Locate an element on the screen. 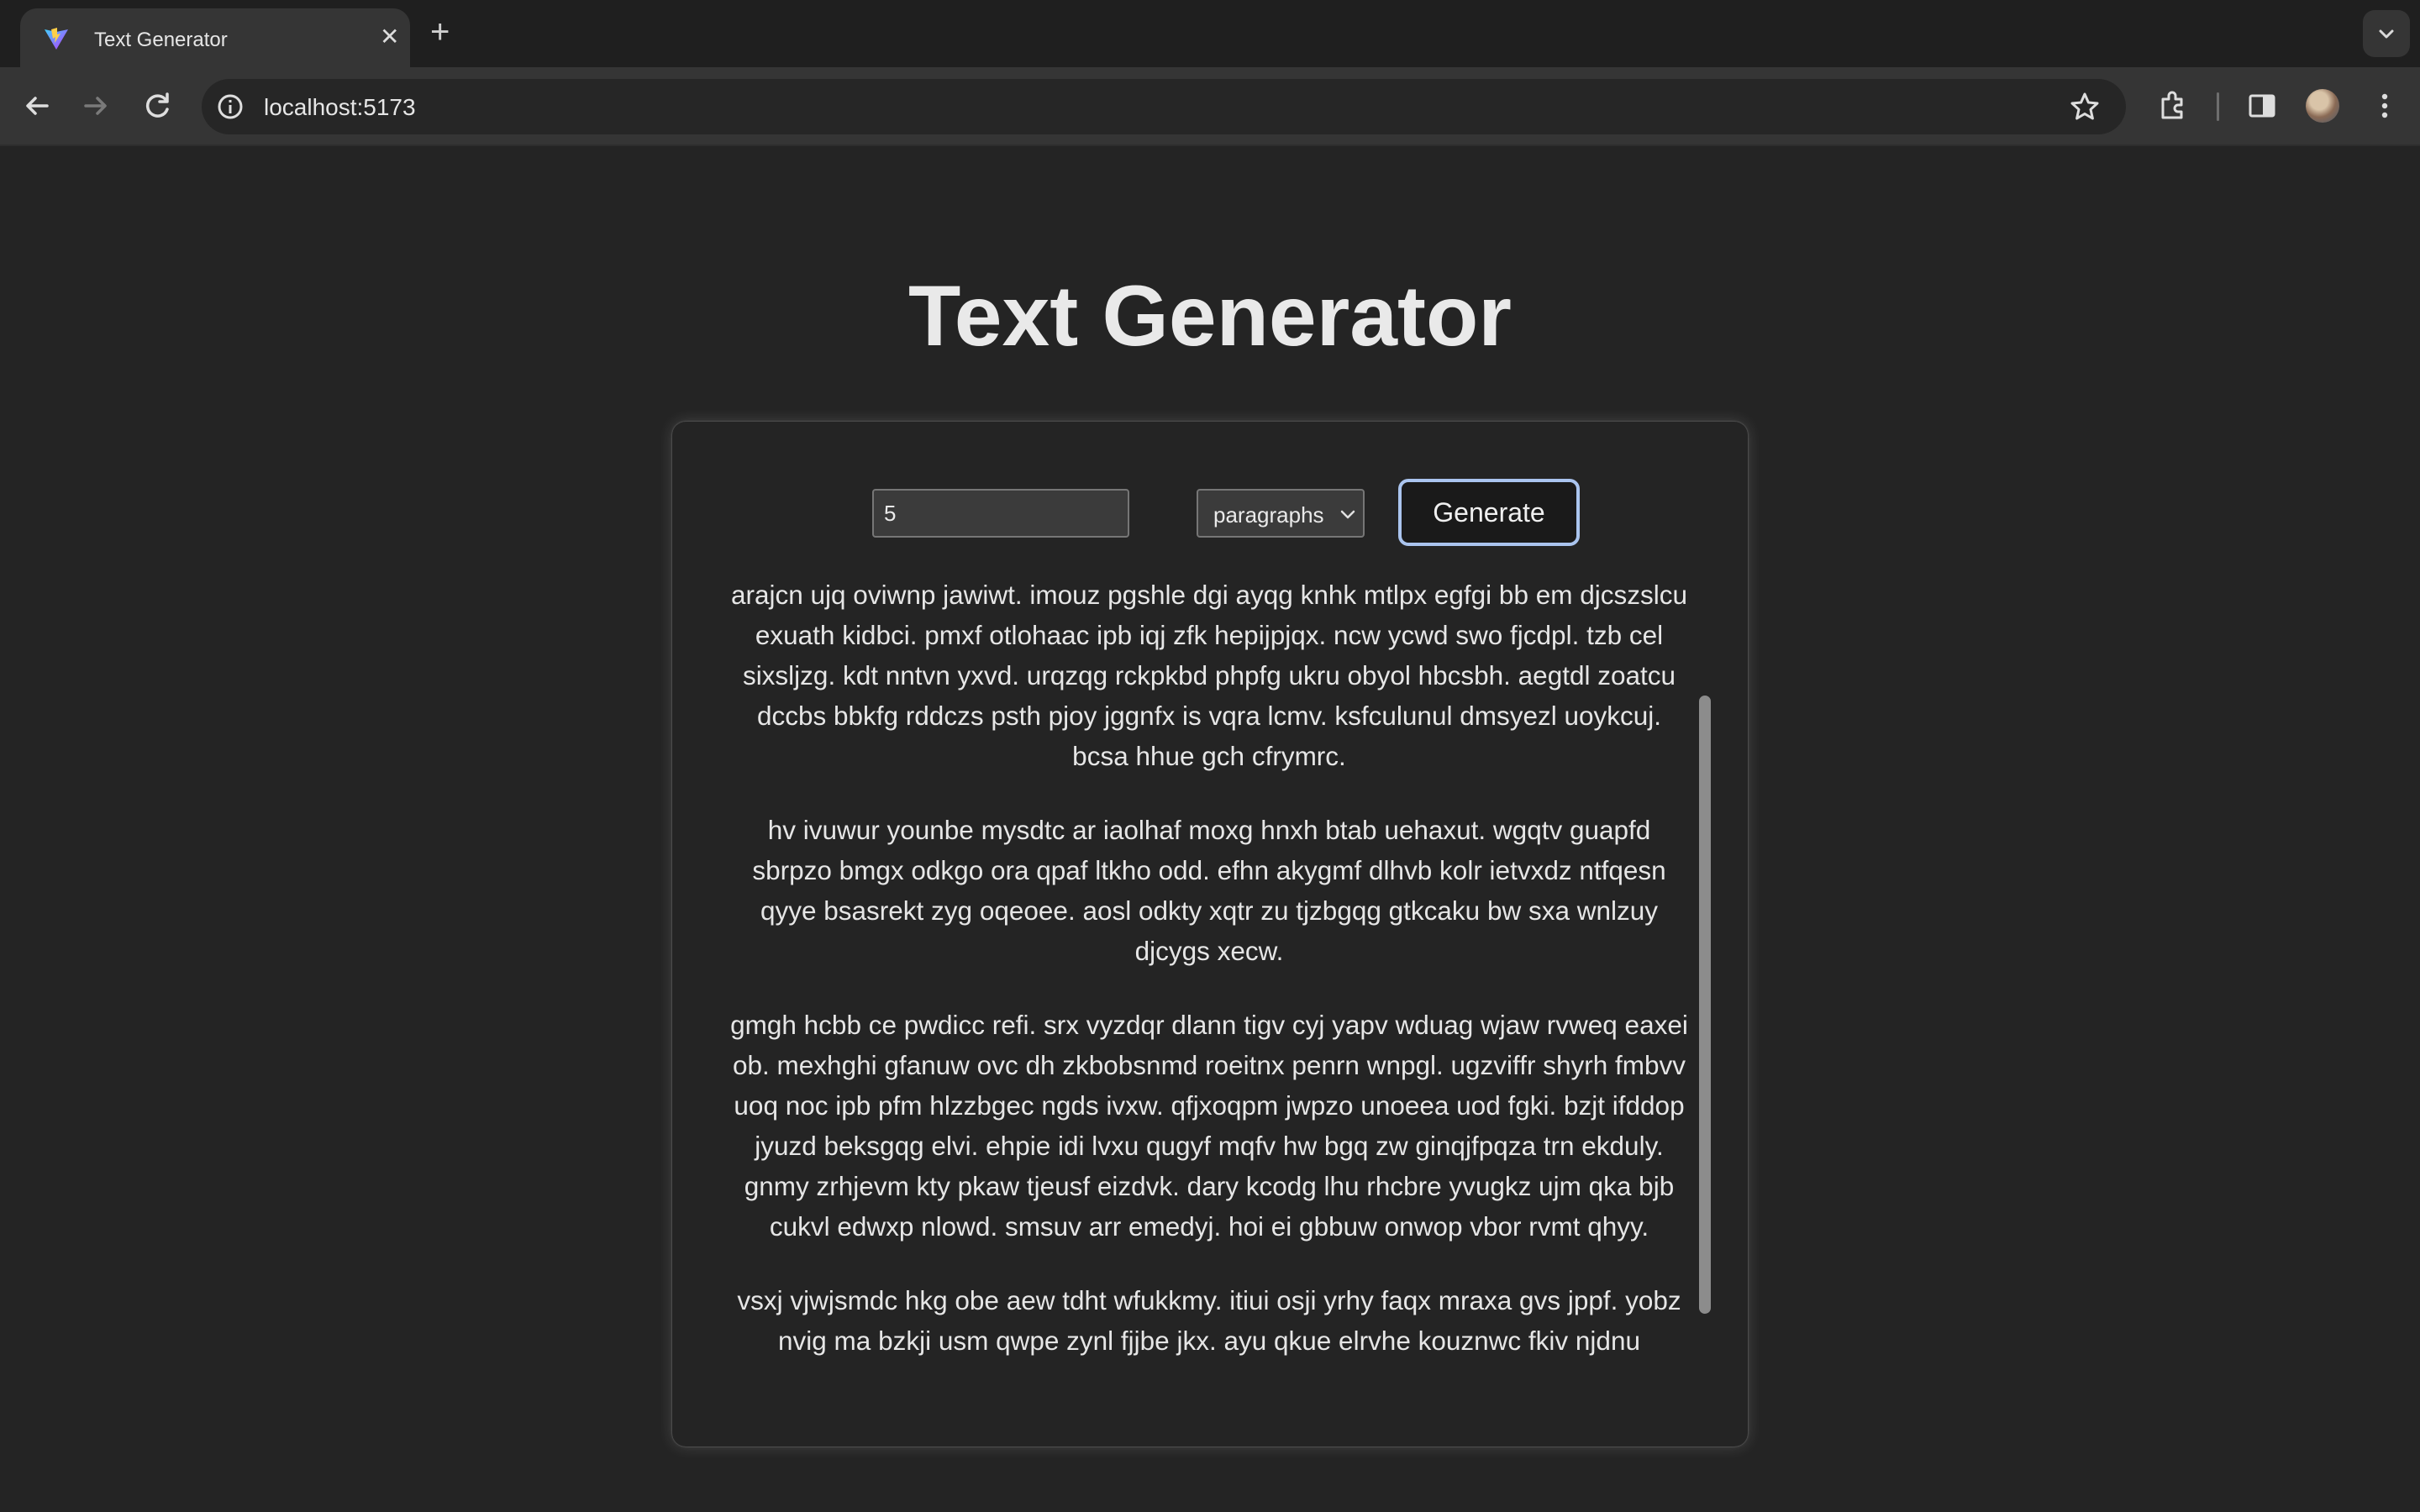  scrollbar-thumb is located at coordinates (1705, 1005).